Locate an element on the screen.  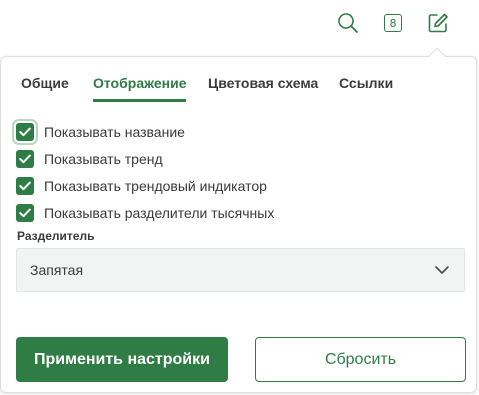
tab-color-scheme: Цветовая схема is located at coordinates (263, 89).